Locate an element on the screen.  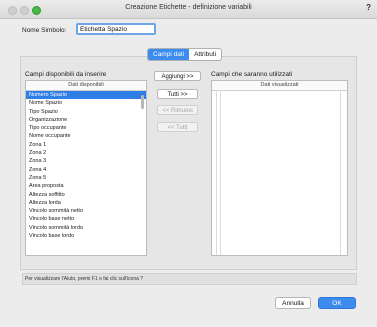
cancel-button: Annulla is located at coordinates (293, 303).